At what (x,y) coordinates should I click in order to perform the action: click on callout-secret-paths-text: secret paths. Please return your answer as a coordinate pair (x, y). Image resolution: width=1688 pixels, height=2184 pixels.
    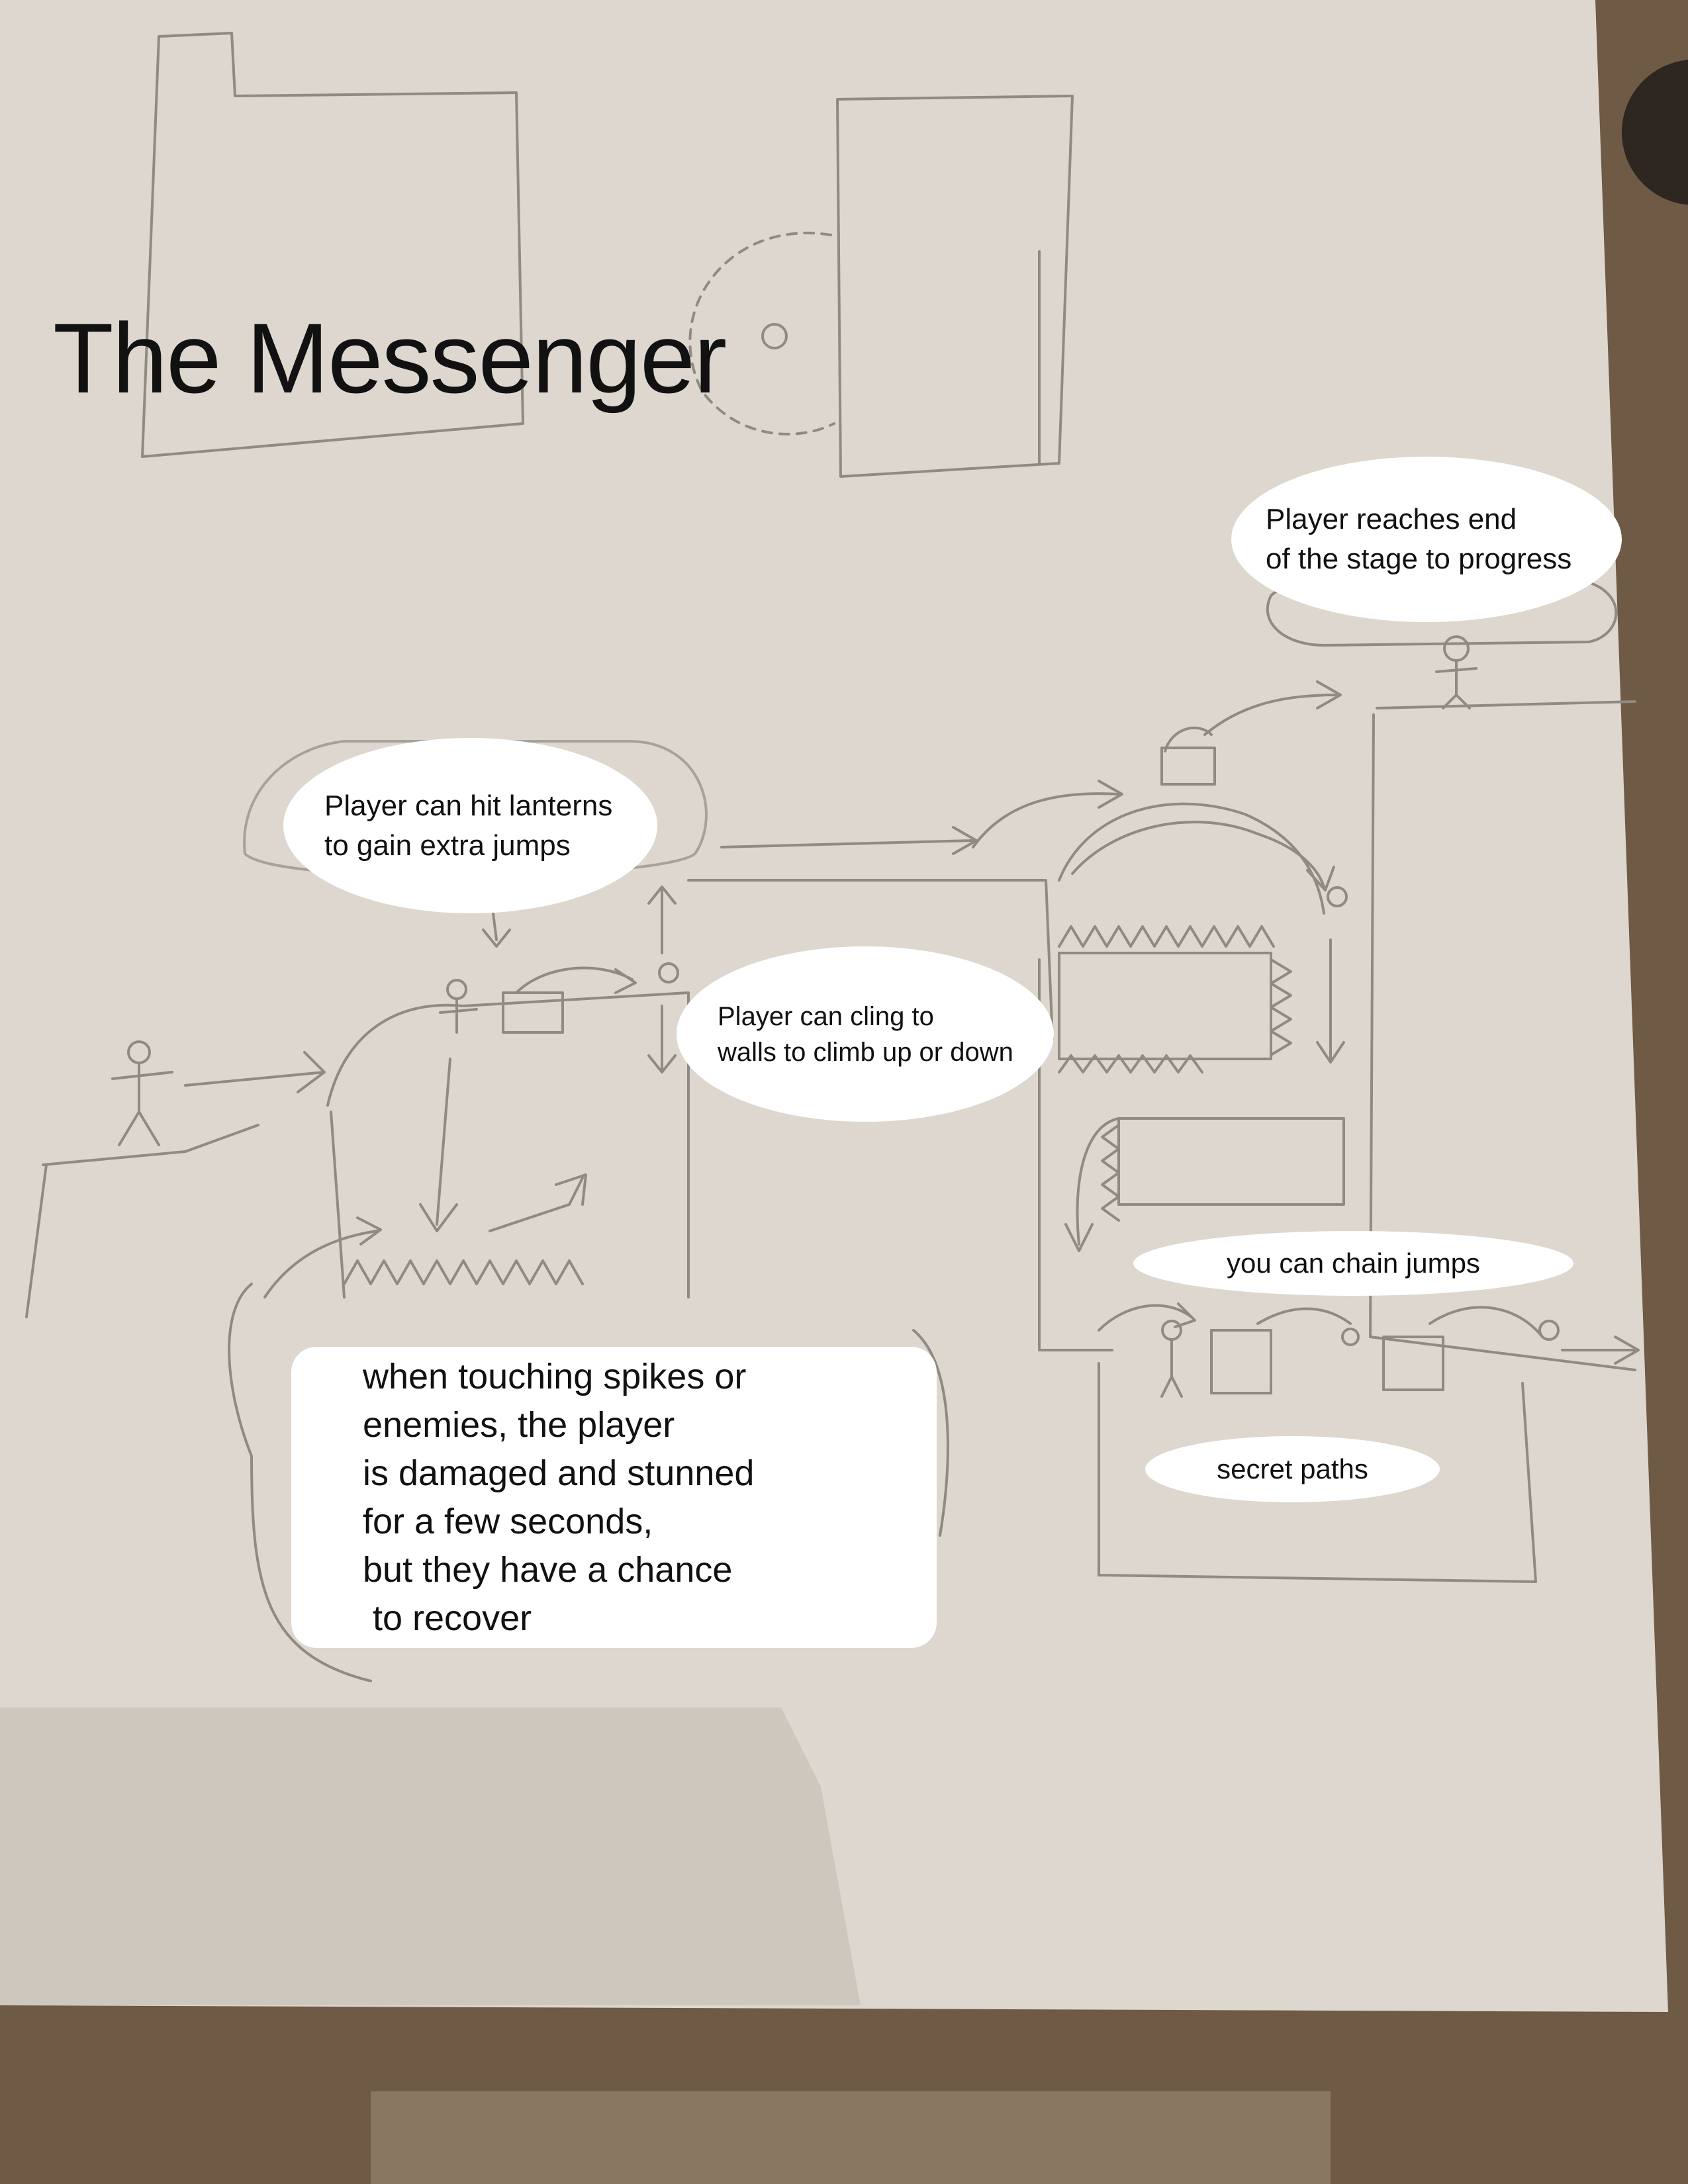
    Looking at the image, I should click on (1292, 1468).